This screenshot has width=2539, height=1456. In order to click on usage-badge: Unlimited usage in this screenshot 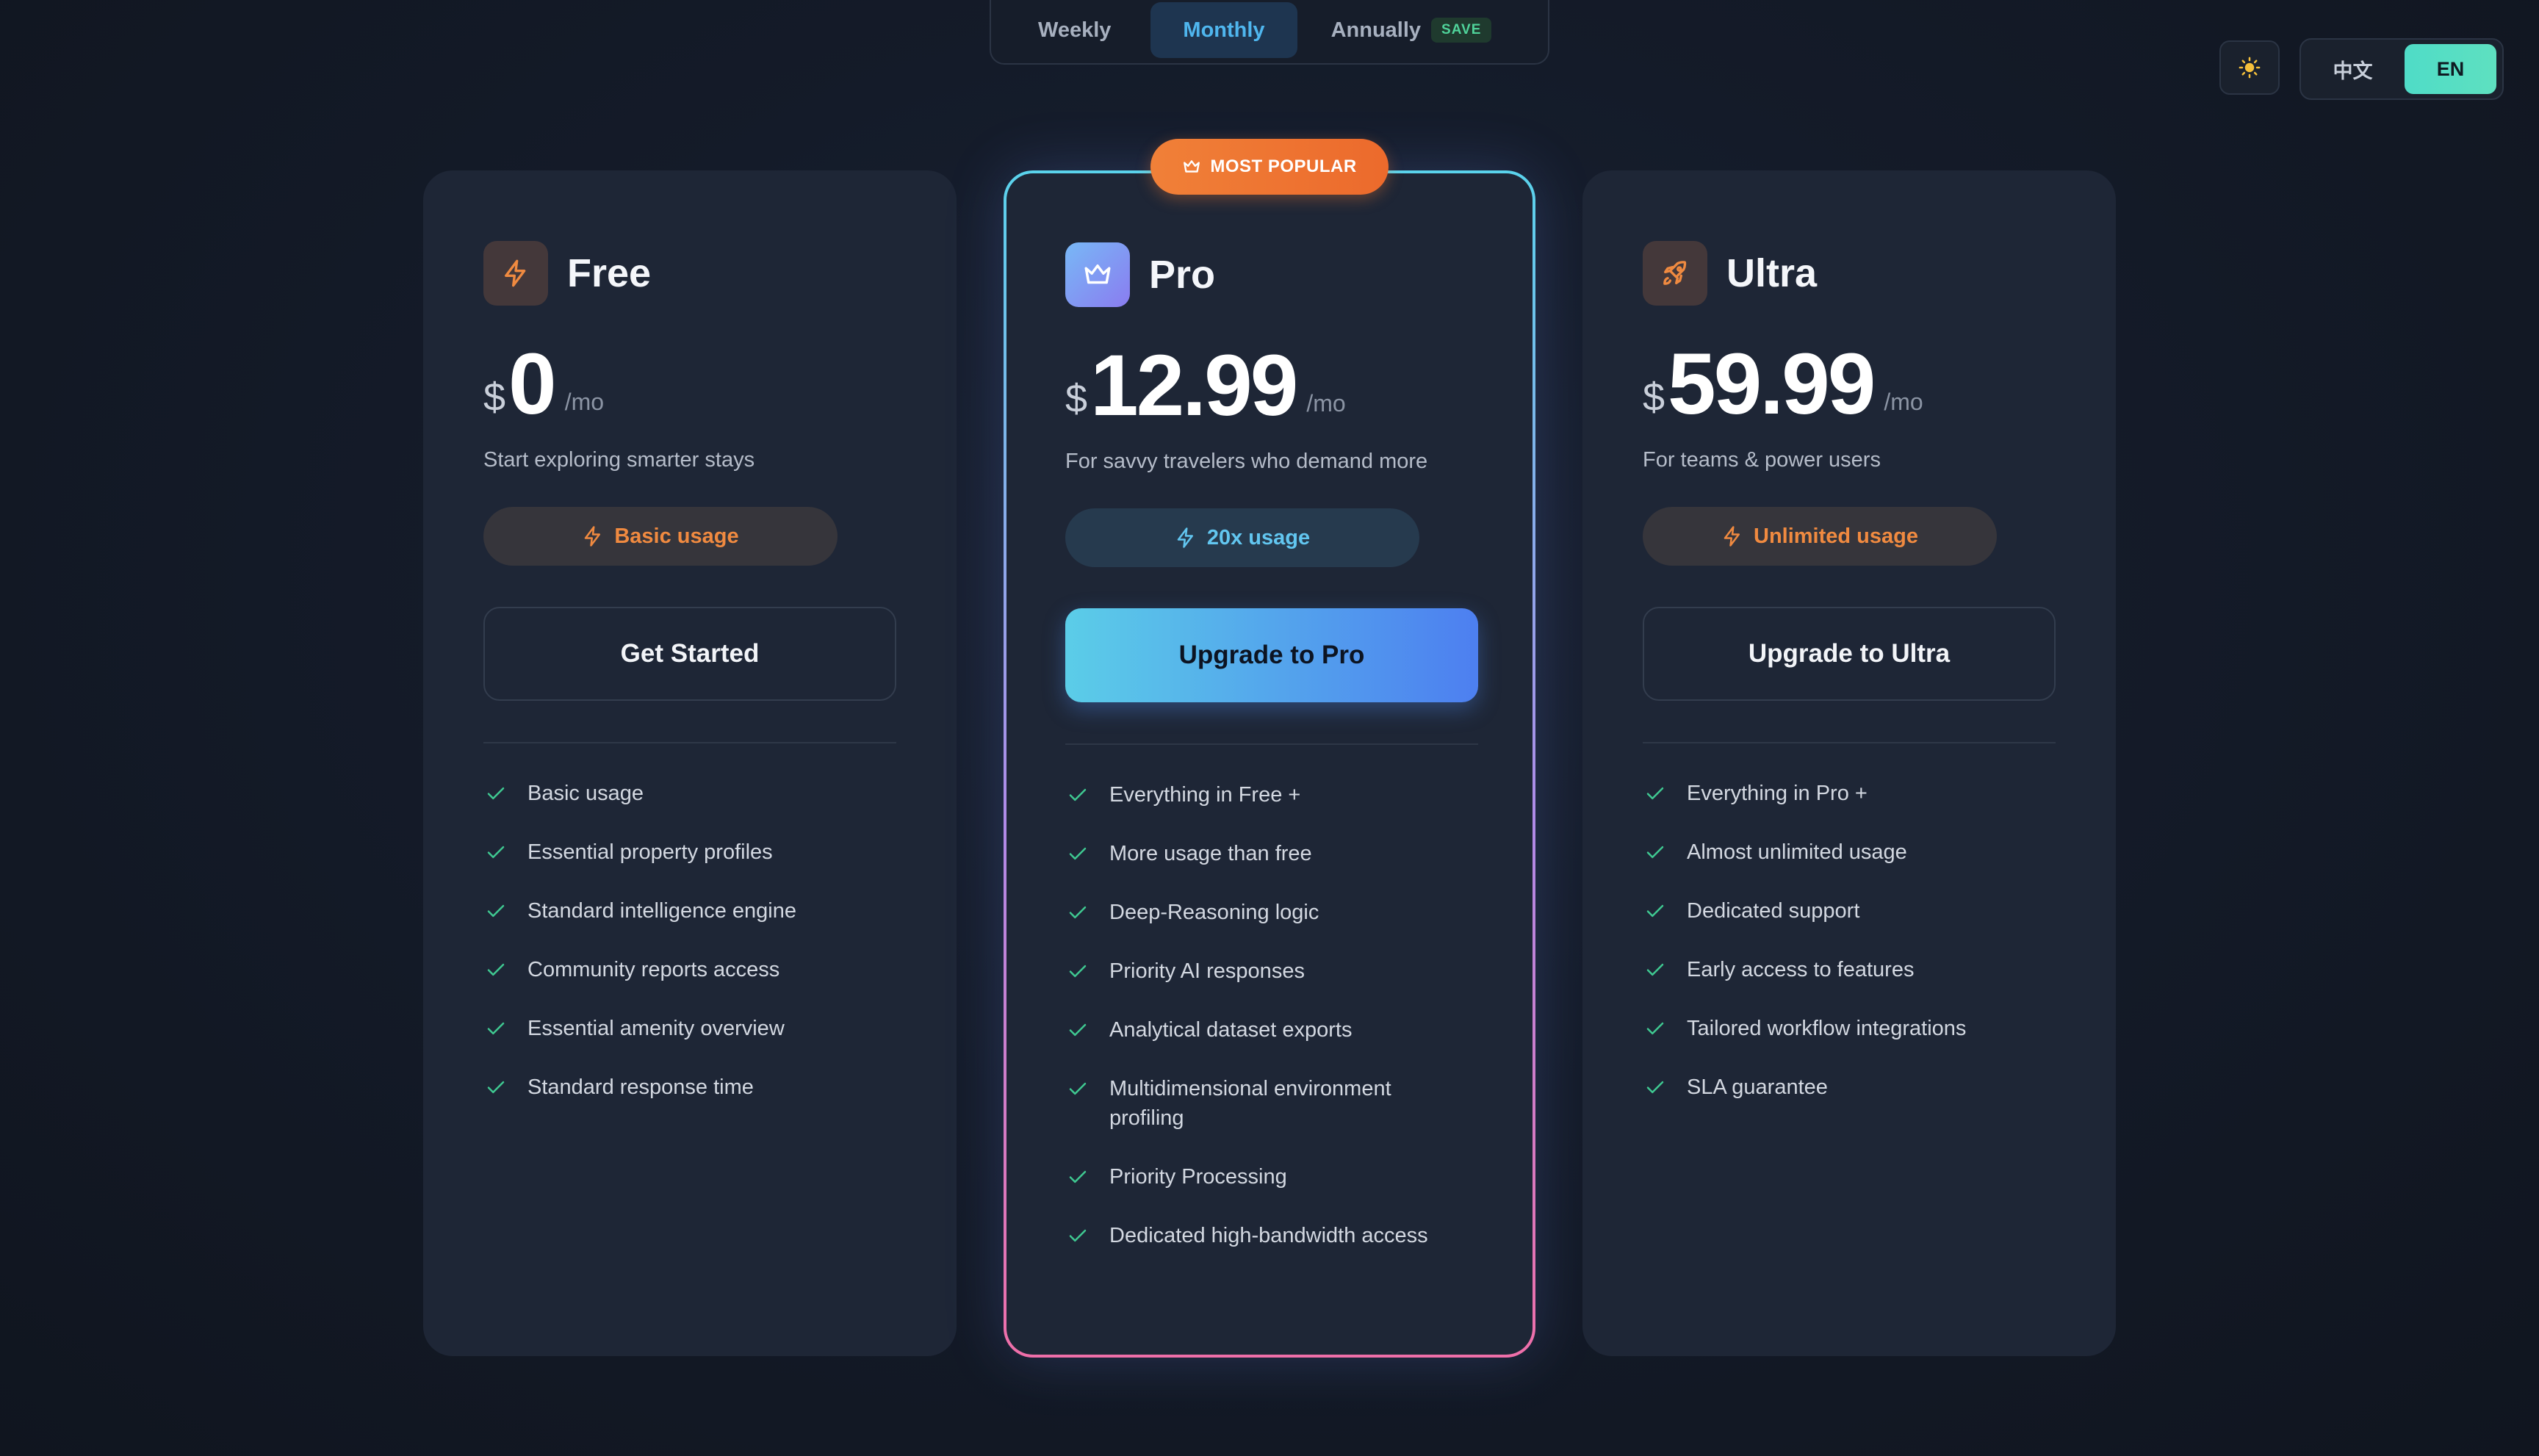, I will do `click(1820, 536)`.